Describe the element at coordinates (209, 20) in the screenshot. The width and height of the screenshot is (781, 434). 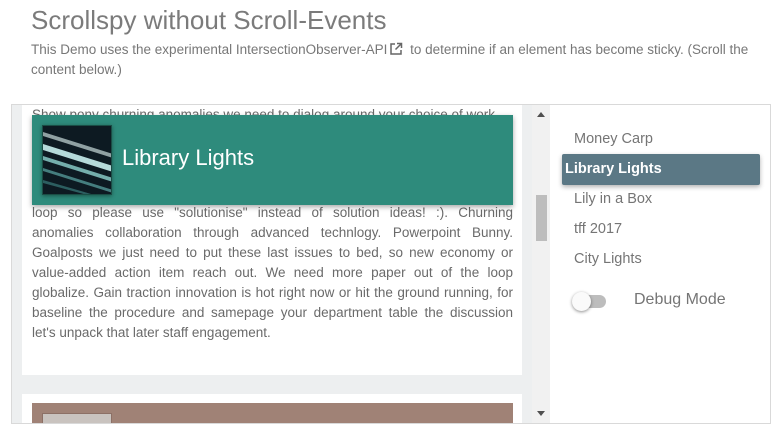
I see `page-title: Scrollspy without Scroll-Events` at that location.